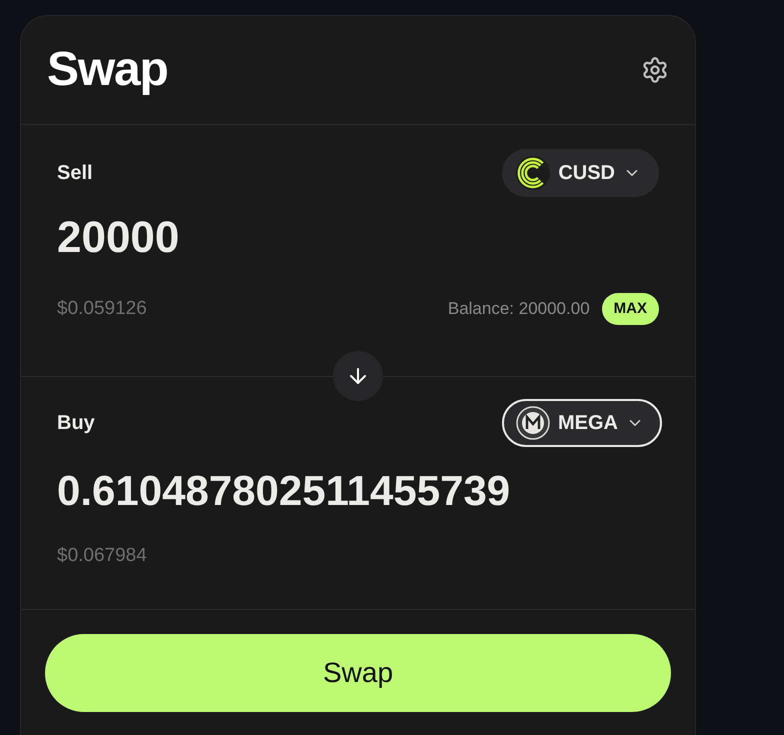 Image resolution: width=784 pixels, height=735 pixels. What do you see at coordinates (582, 423) in the screenshot?
I see `token-selector: MEGA` at bounding box center [582, 423].